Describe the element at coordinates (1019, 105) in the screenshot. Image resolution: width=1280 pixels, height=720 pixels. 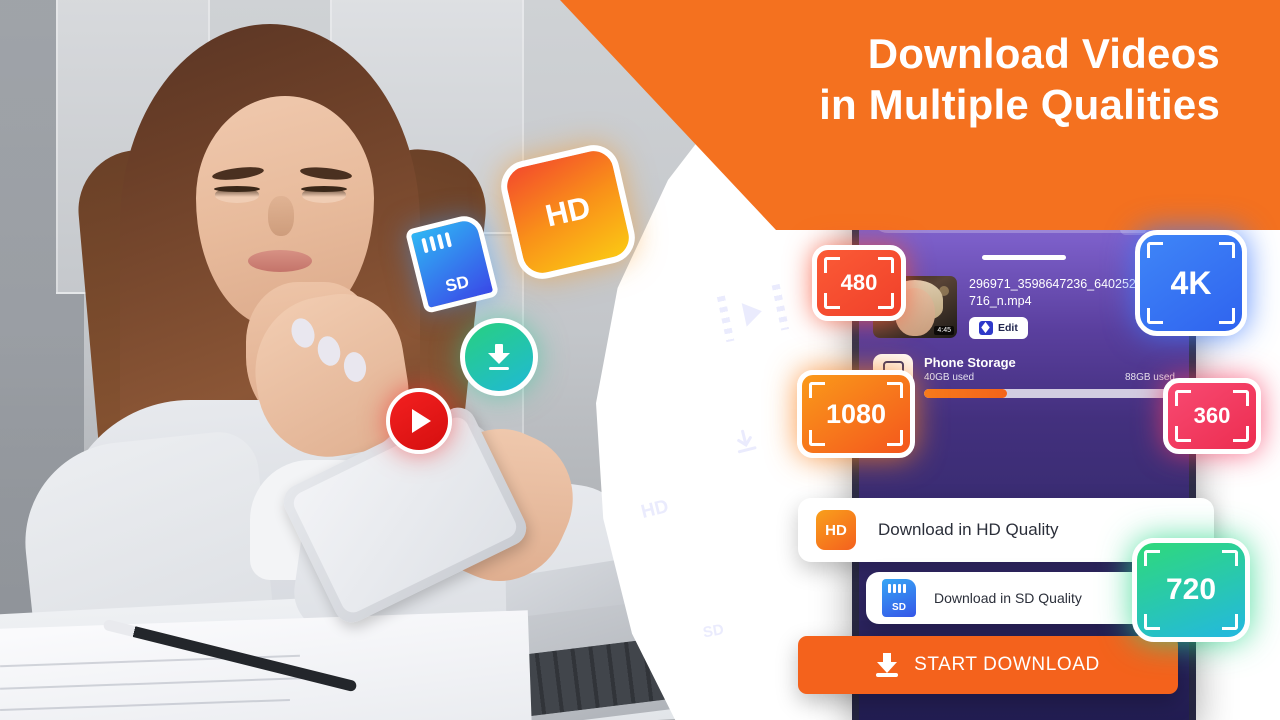
I see `headline-line-2: in Multiple Qualities` at that location.